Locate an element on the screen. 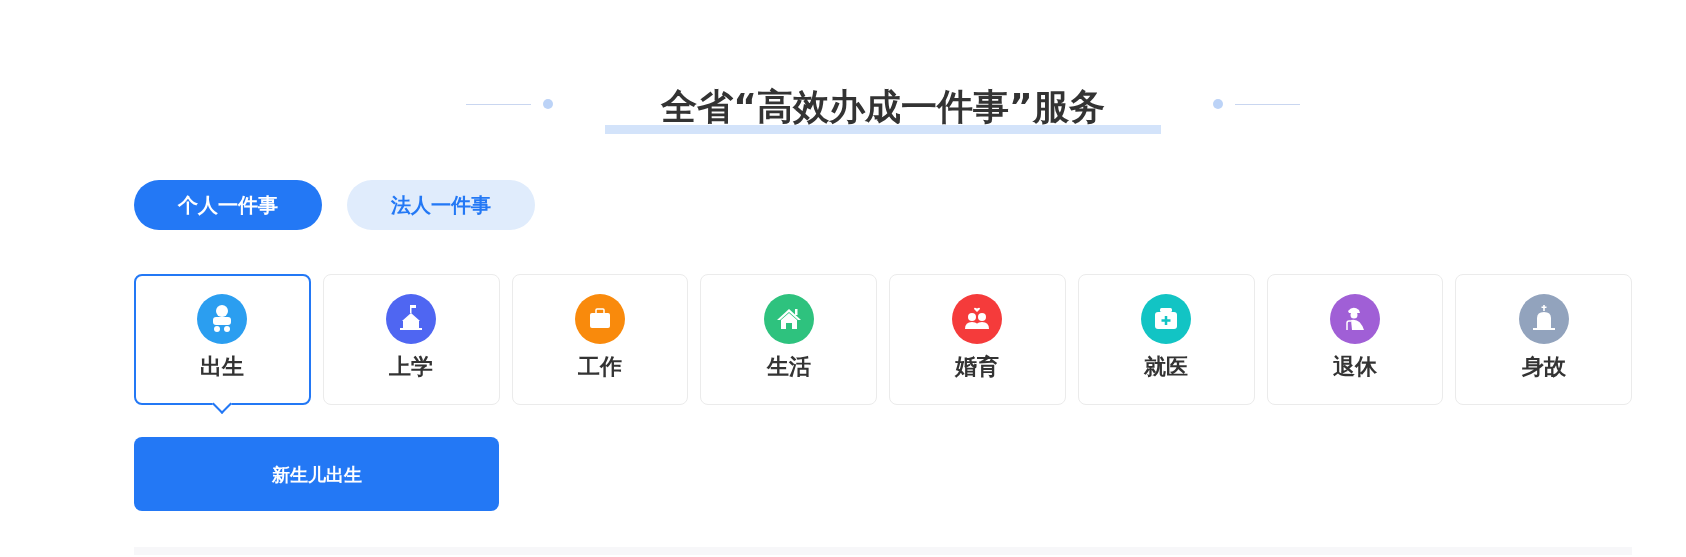 The width and height of the screenshot is (1686, 557). baby-icon is located at coordinates (222, 318).